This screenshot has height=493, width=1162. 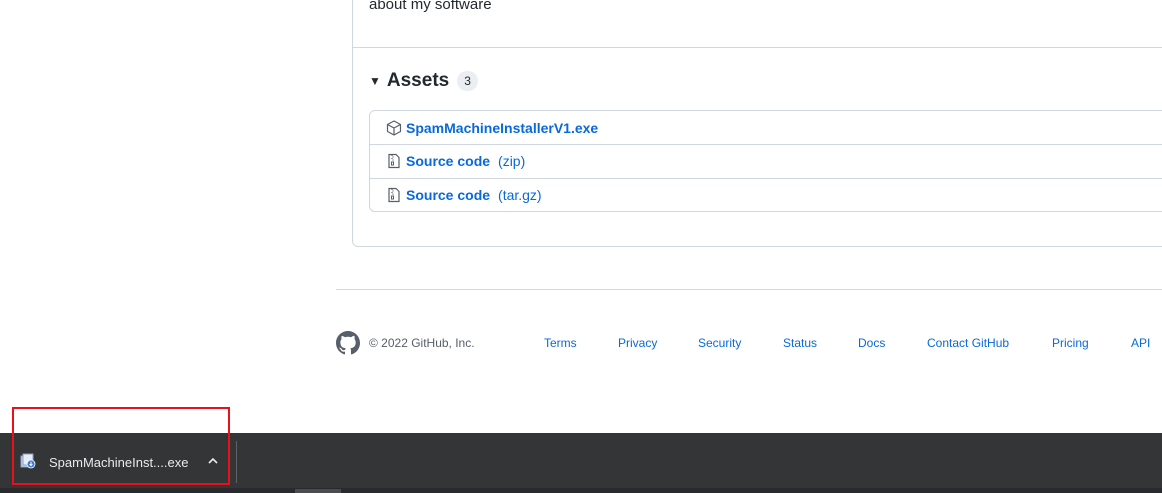 What do you see at coordinates (394, 127) in the screenshot?
I see `package-icon` at bounding box center [394, 127].